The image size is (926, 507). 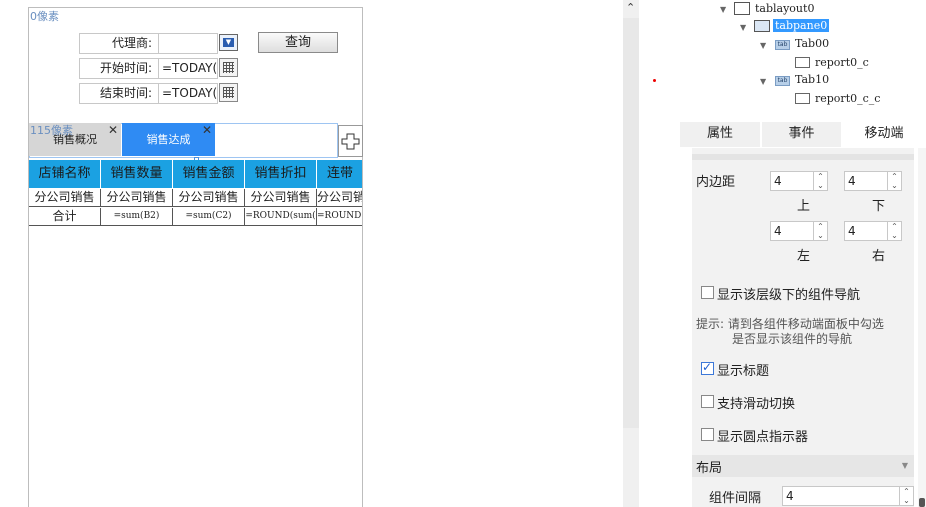 I want to click on tabpane-icon, so click(x=762, y=26).